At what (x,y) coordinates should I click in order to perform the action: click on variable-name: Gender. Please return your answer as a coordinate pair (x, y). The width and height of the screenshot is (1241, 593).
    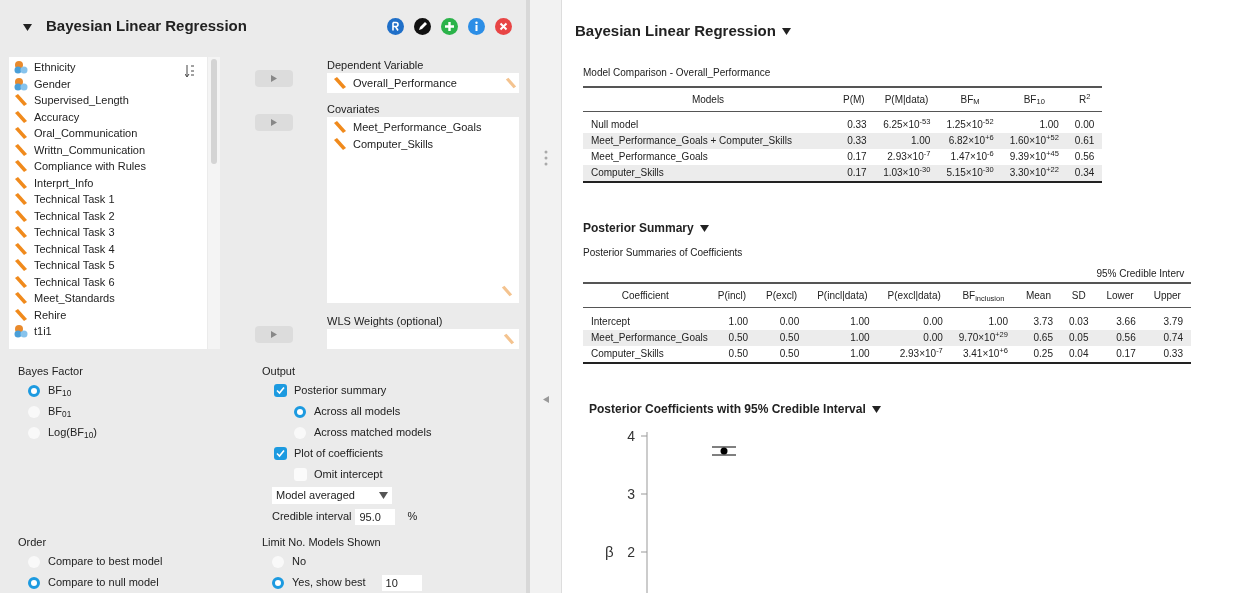
    Looking at the image, I should click on (52, 83).